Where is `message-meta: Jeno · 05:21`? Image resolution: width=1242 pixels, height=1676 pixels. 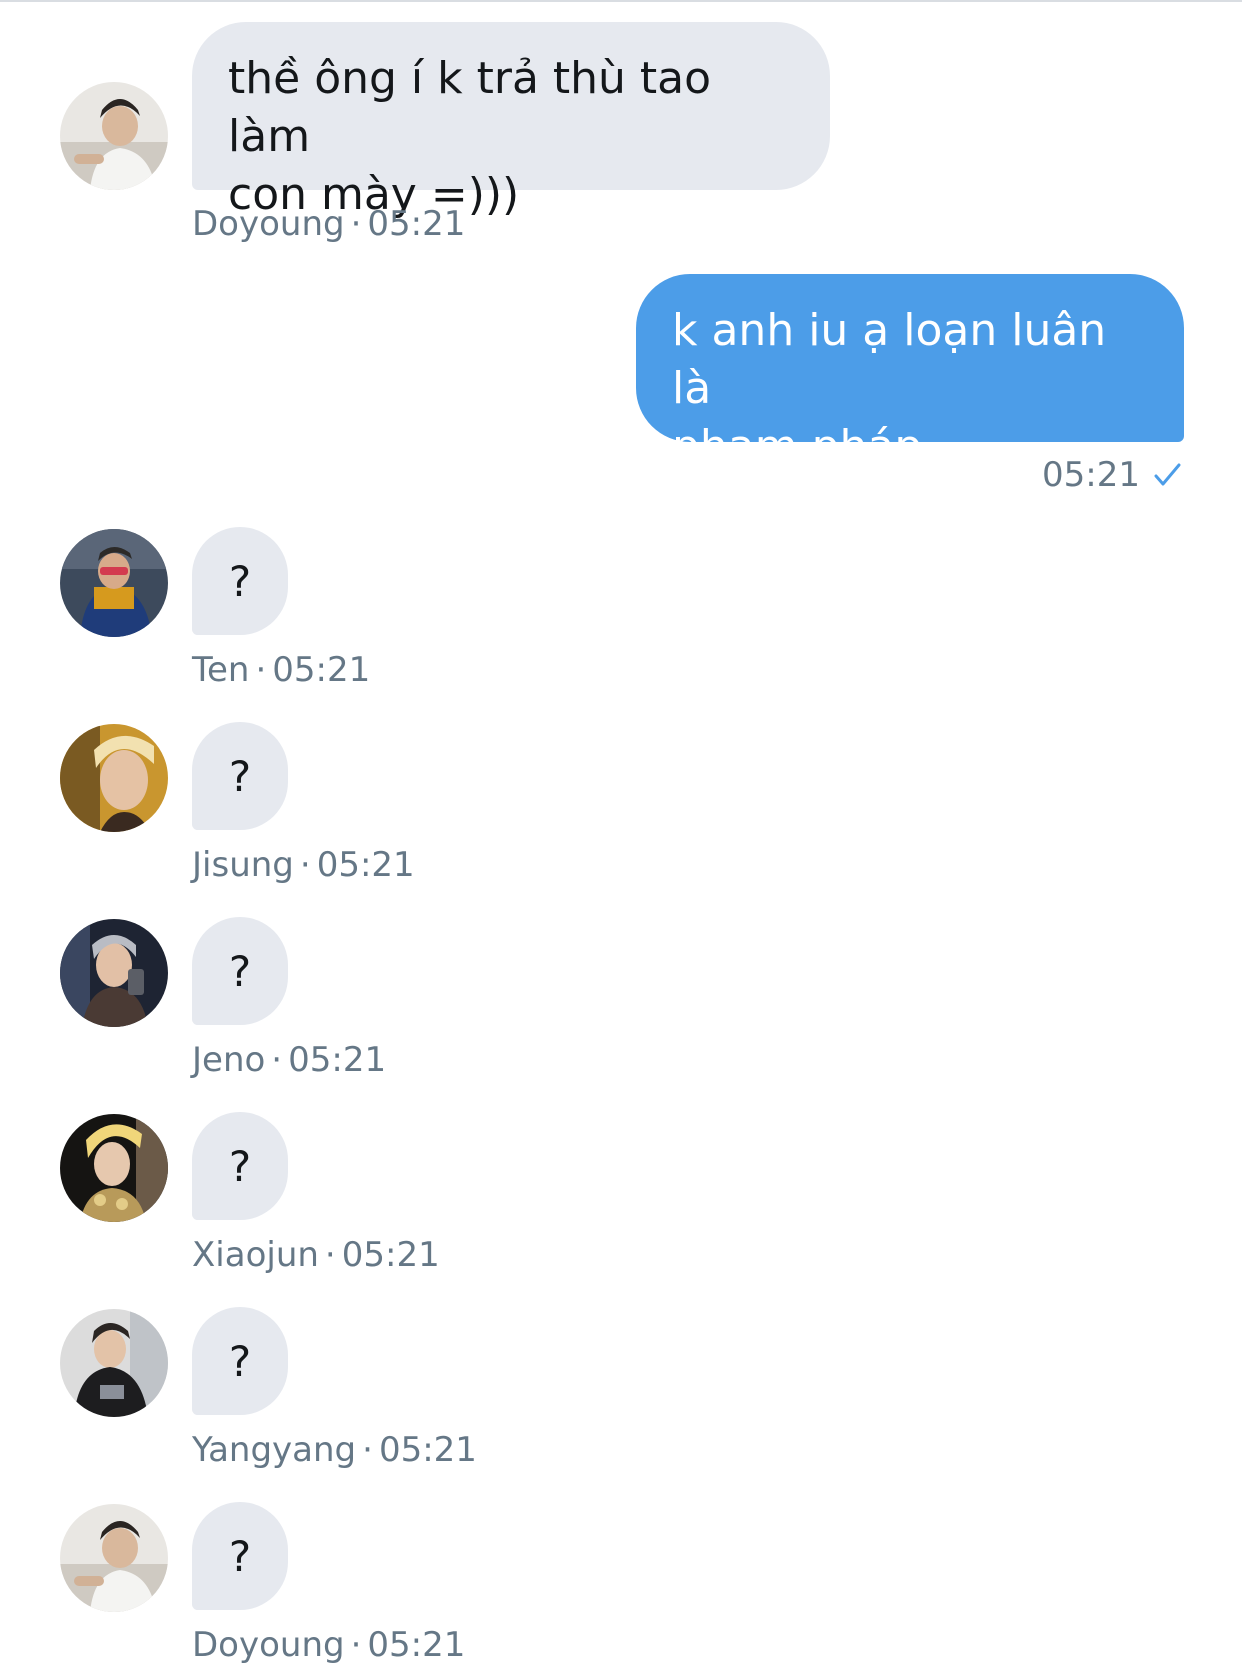
message-meta: Jeno · 05:21 is located at coordinates (289, 1060).